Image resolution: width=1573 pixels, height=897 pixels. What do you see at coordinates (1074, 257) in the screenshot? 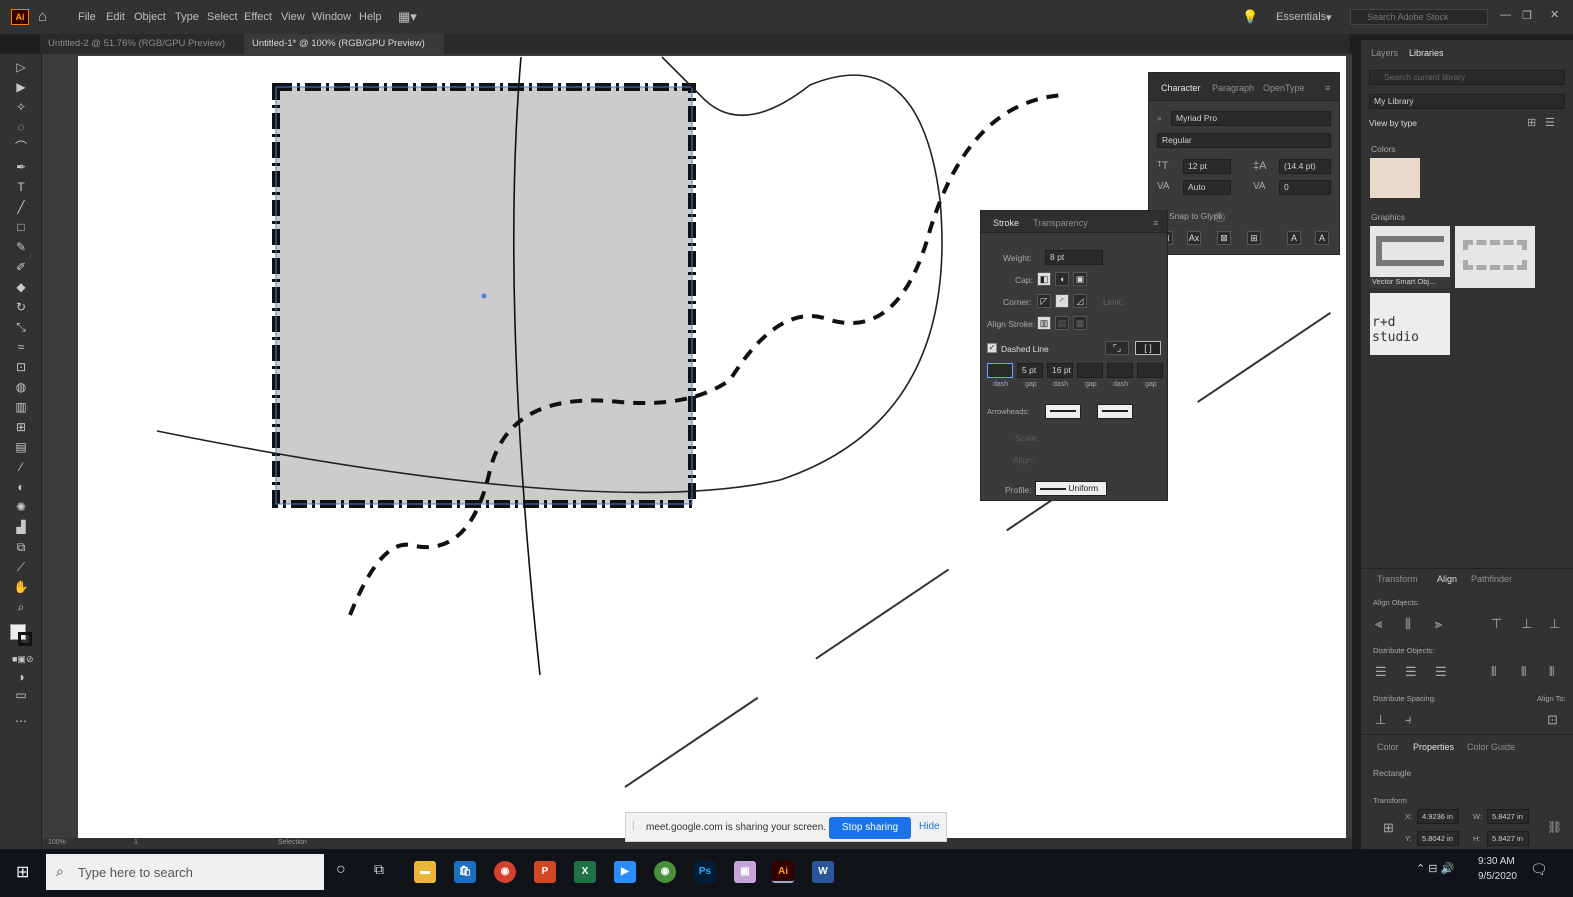
I see `stroke-weight-field: 8 pt` at bounding box center [1074, 257].